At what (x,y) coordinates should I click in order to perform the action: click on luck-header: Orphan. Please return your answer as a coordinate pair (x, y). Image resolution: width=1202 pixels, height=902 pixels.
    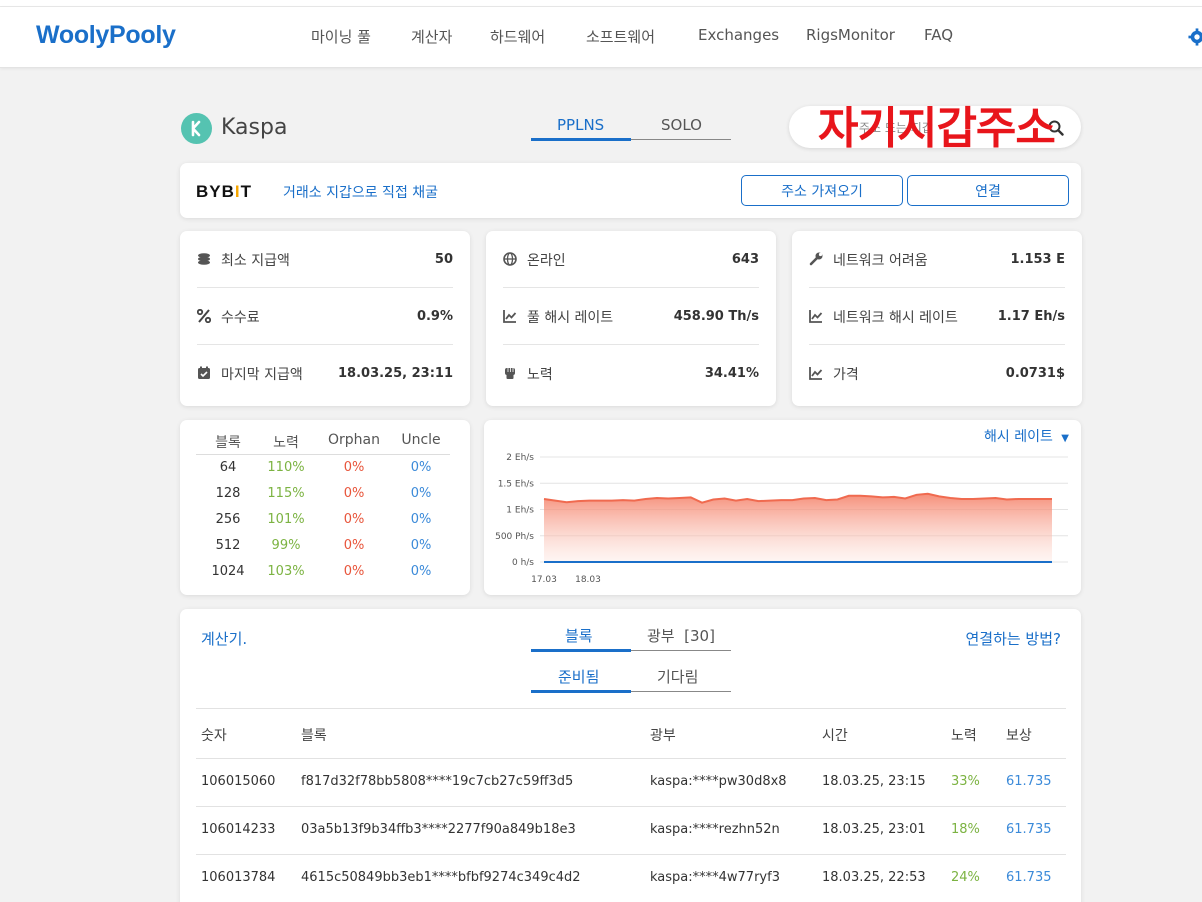
    Looking at the image, I should click on (354, 440).